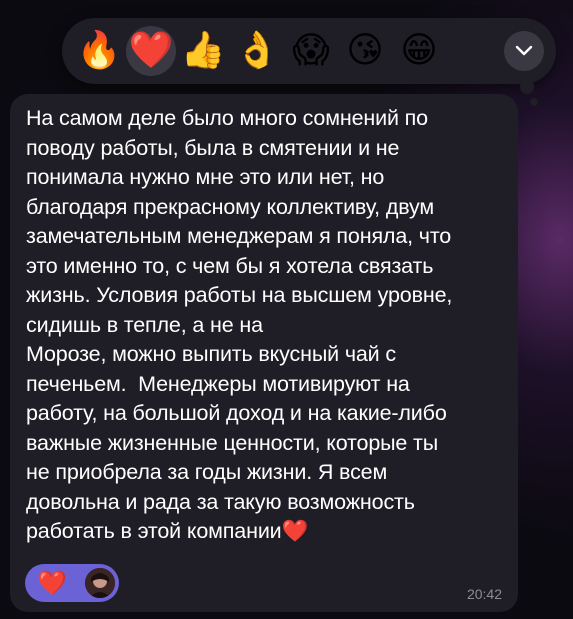 Image resolution: width=573 pixels, height=619 pixels. Describe the element at coordinates (534, 102) in the screenshot. I see `picker-tail-dot-small` at that location.